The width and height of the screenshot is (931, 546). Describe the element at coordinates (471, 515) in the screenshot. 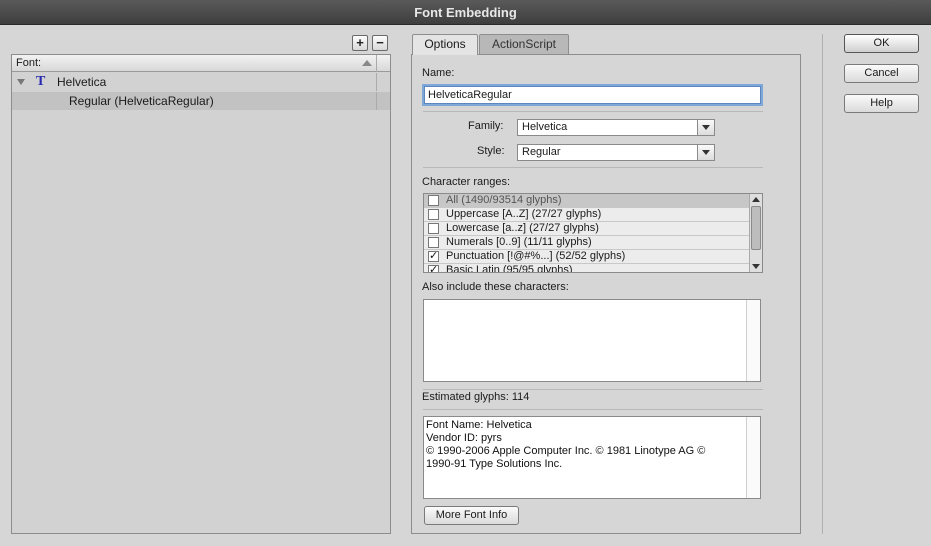

I see `more-font-info-button: More Font Info` at that location.